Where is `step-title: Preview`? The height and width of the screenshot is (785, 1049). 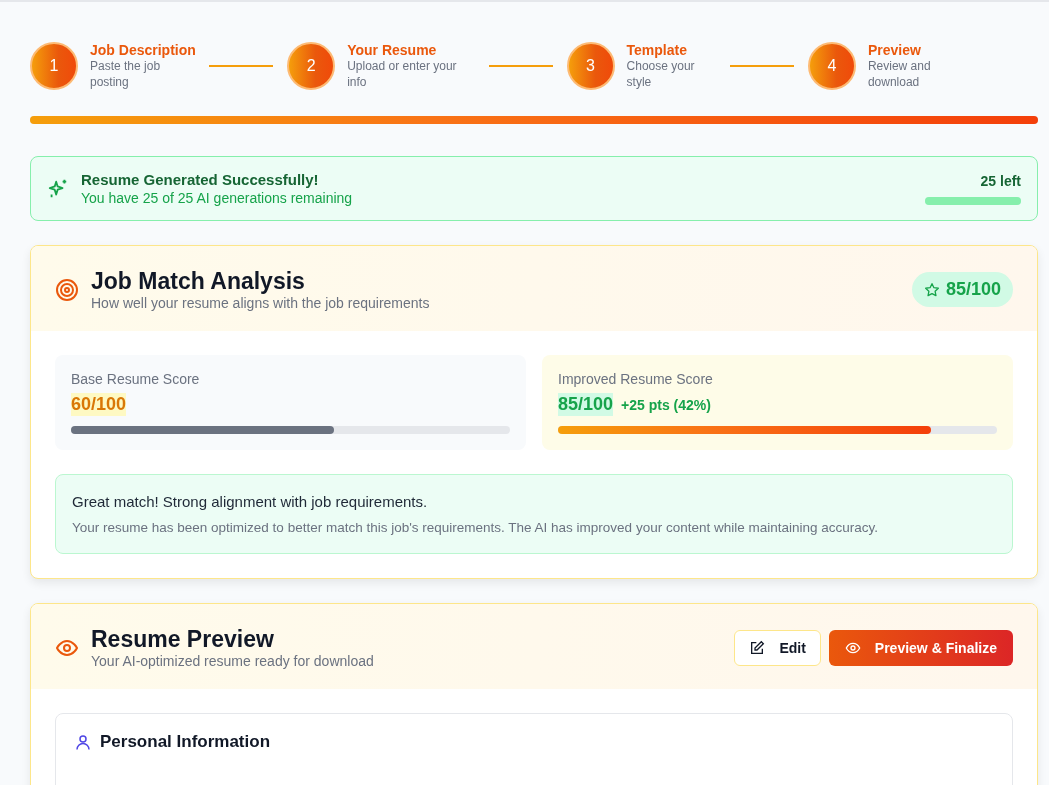
step-title: Preview is located at coordinates (894, 50).